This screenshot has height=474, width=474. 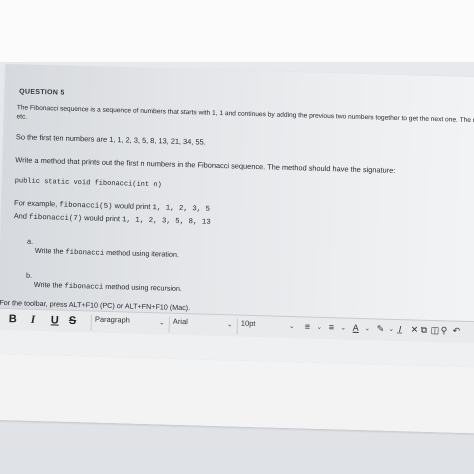 I want to click on highlight-icon: ✎, so click(x=381, y=328).